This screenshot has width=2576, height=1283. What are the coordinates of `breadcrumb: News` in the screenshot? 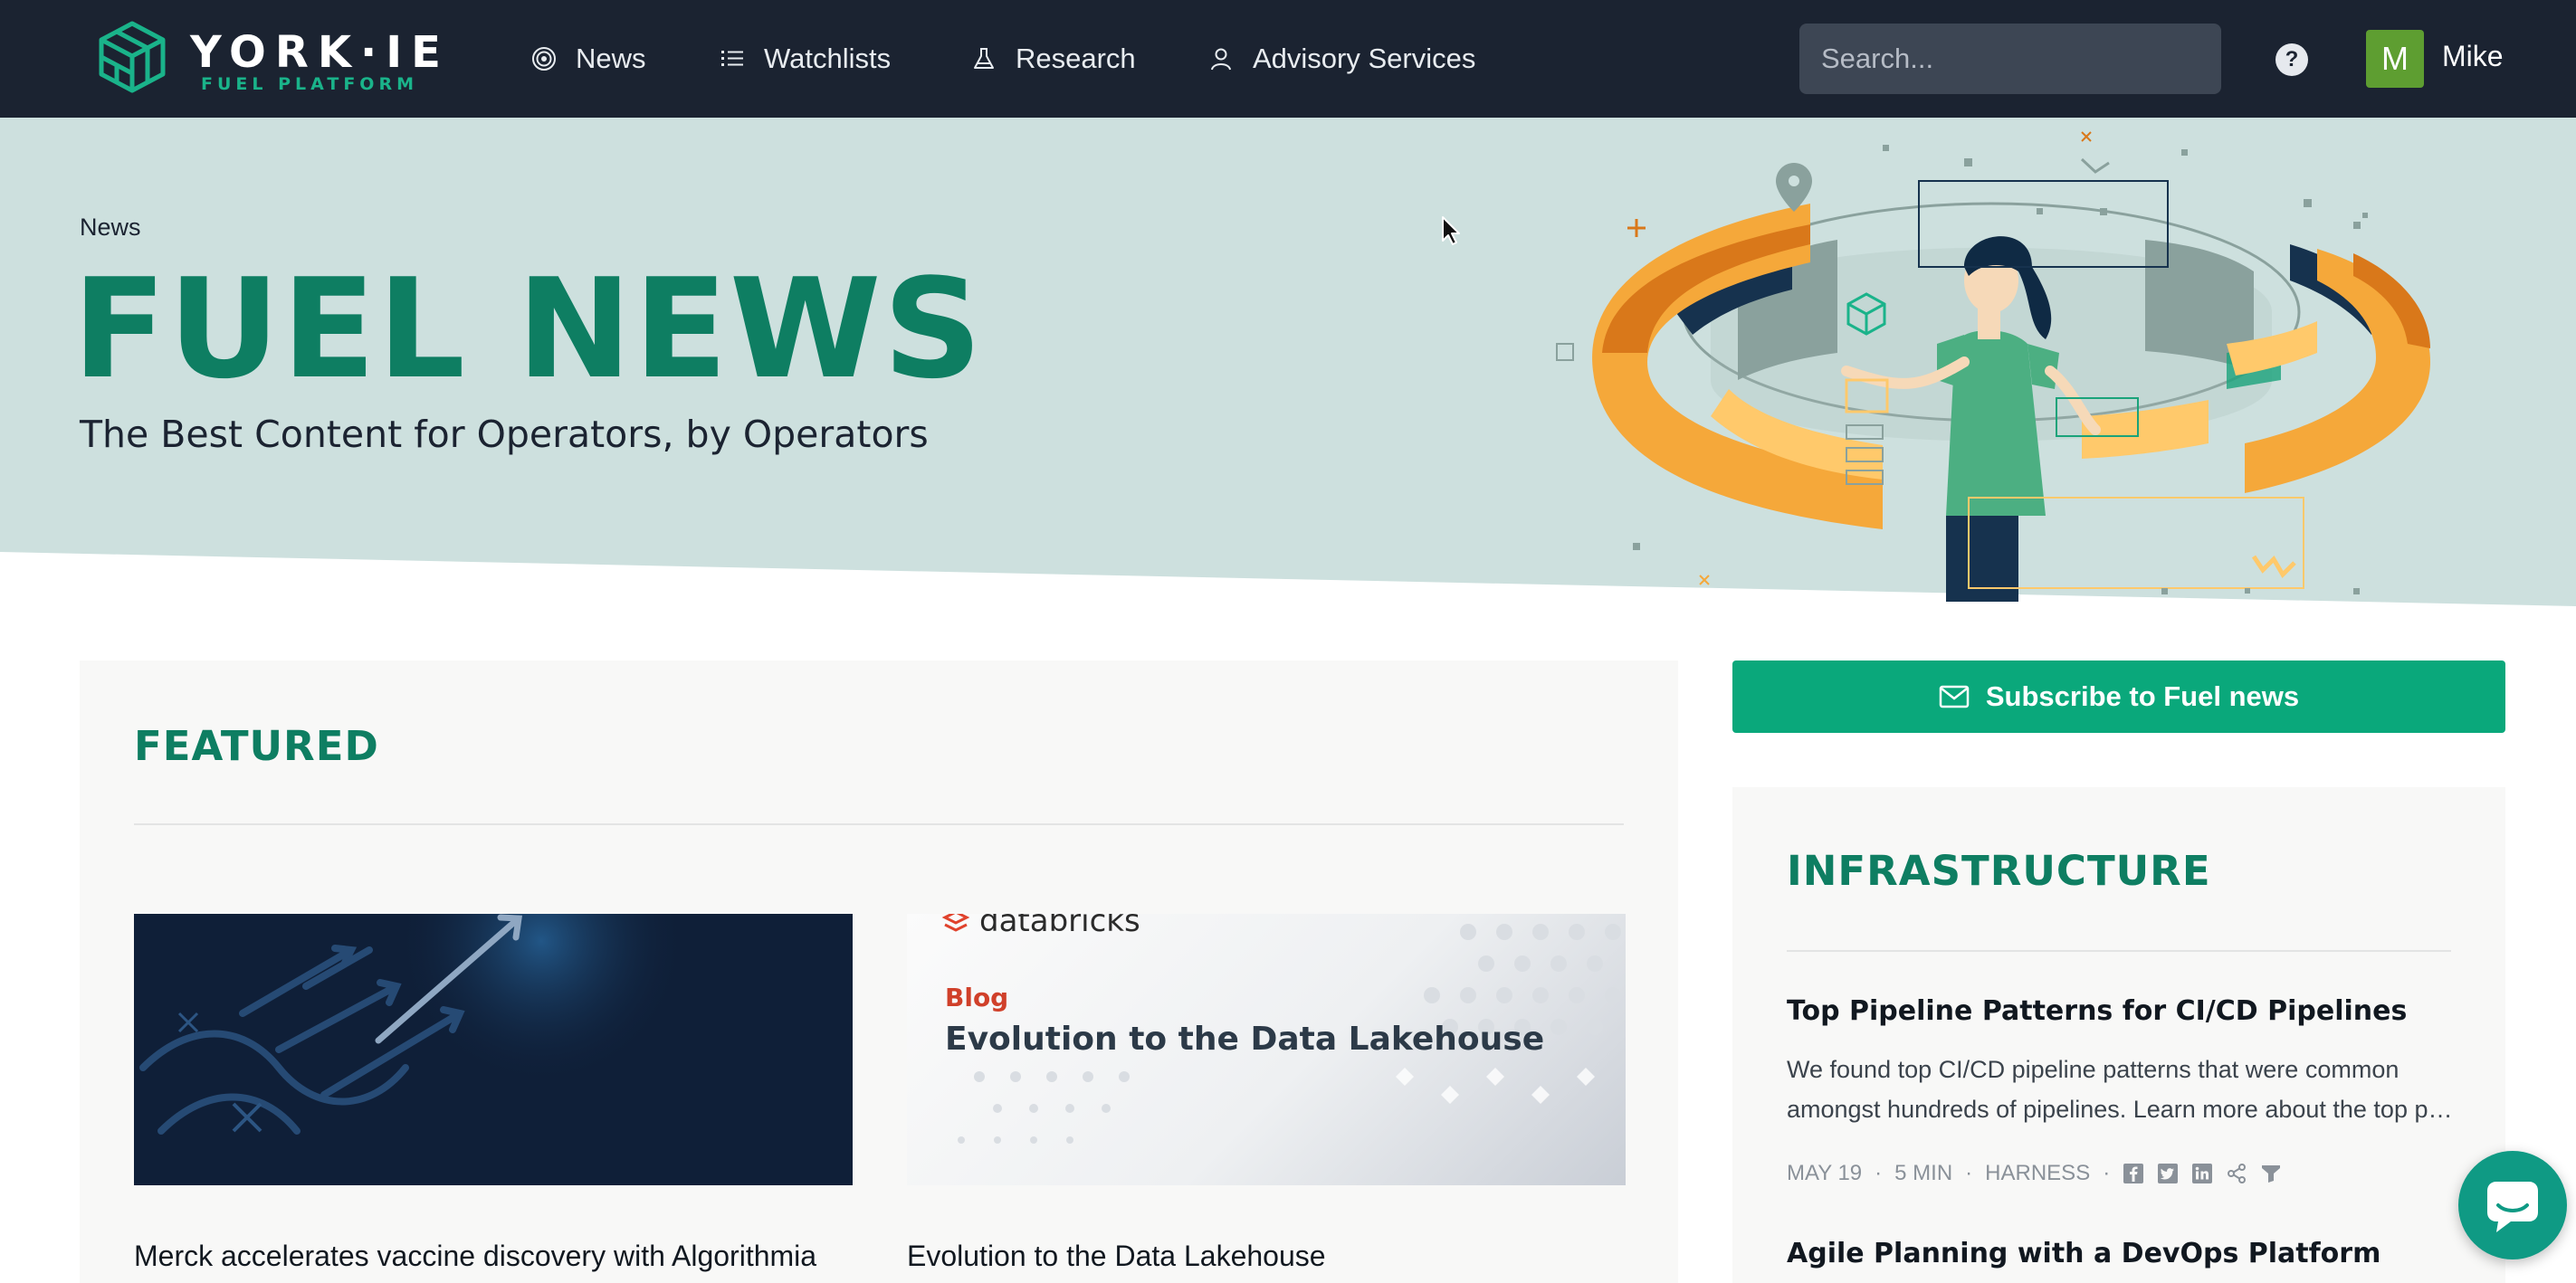 It's located at (111, 228).